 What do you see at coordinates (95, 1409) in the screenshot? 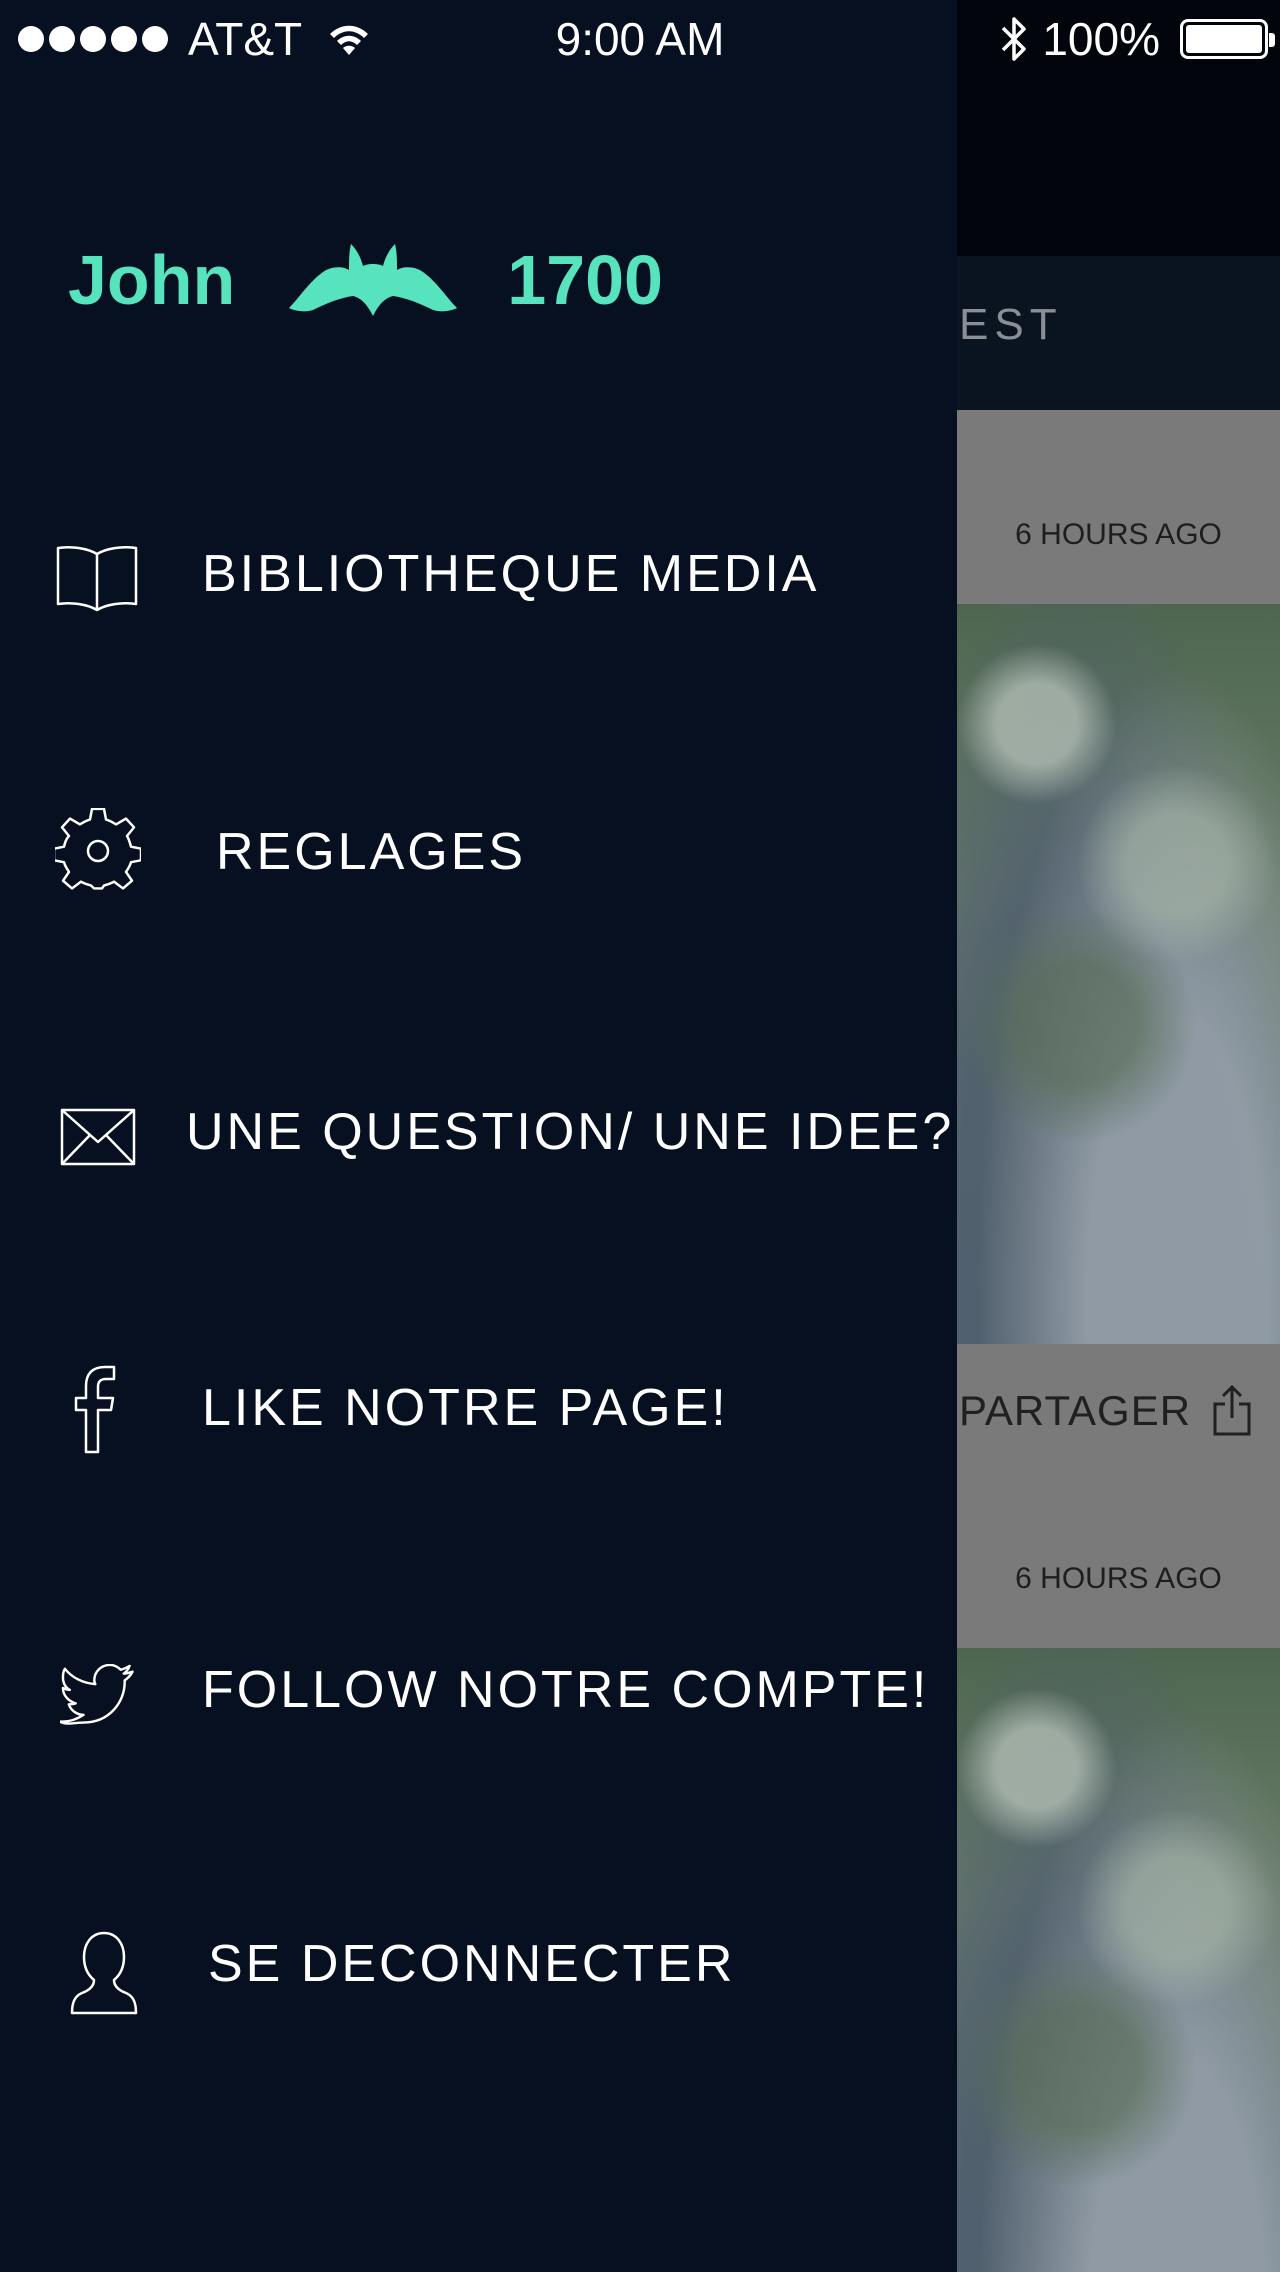
I see `facebook-icon` at bounding box center [95, 1409].